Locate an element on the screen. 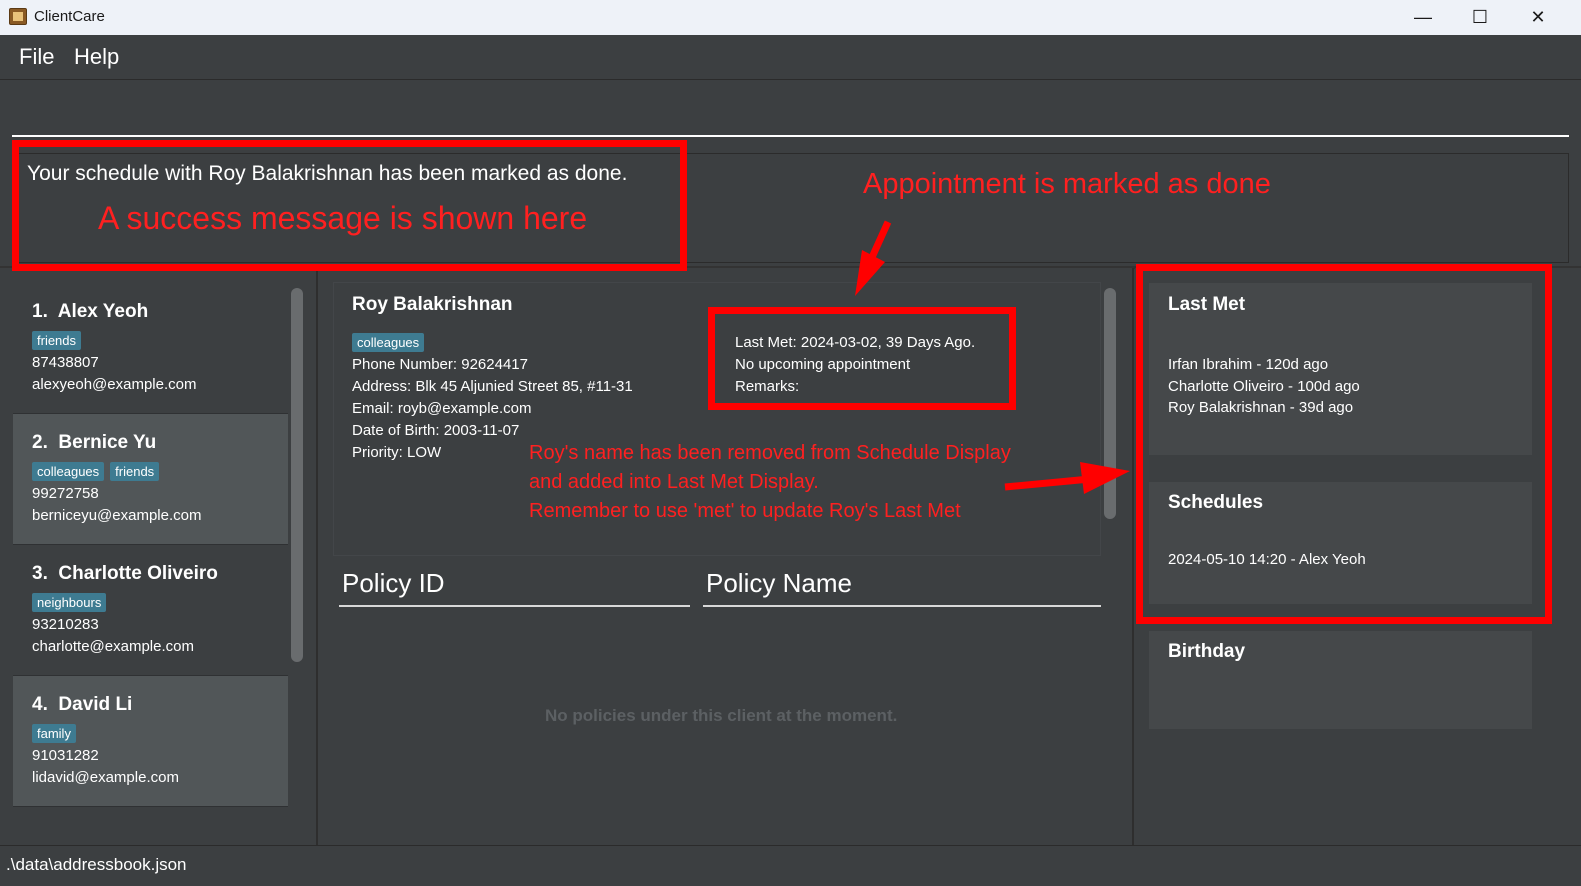  maximize-button: ☐ is located at coordinates (1480, 17).